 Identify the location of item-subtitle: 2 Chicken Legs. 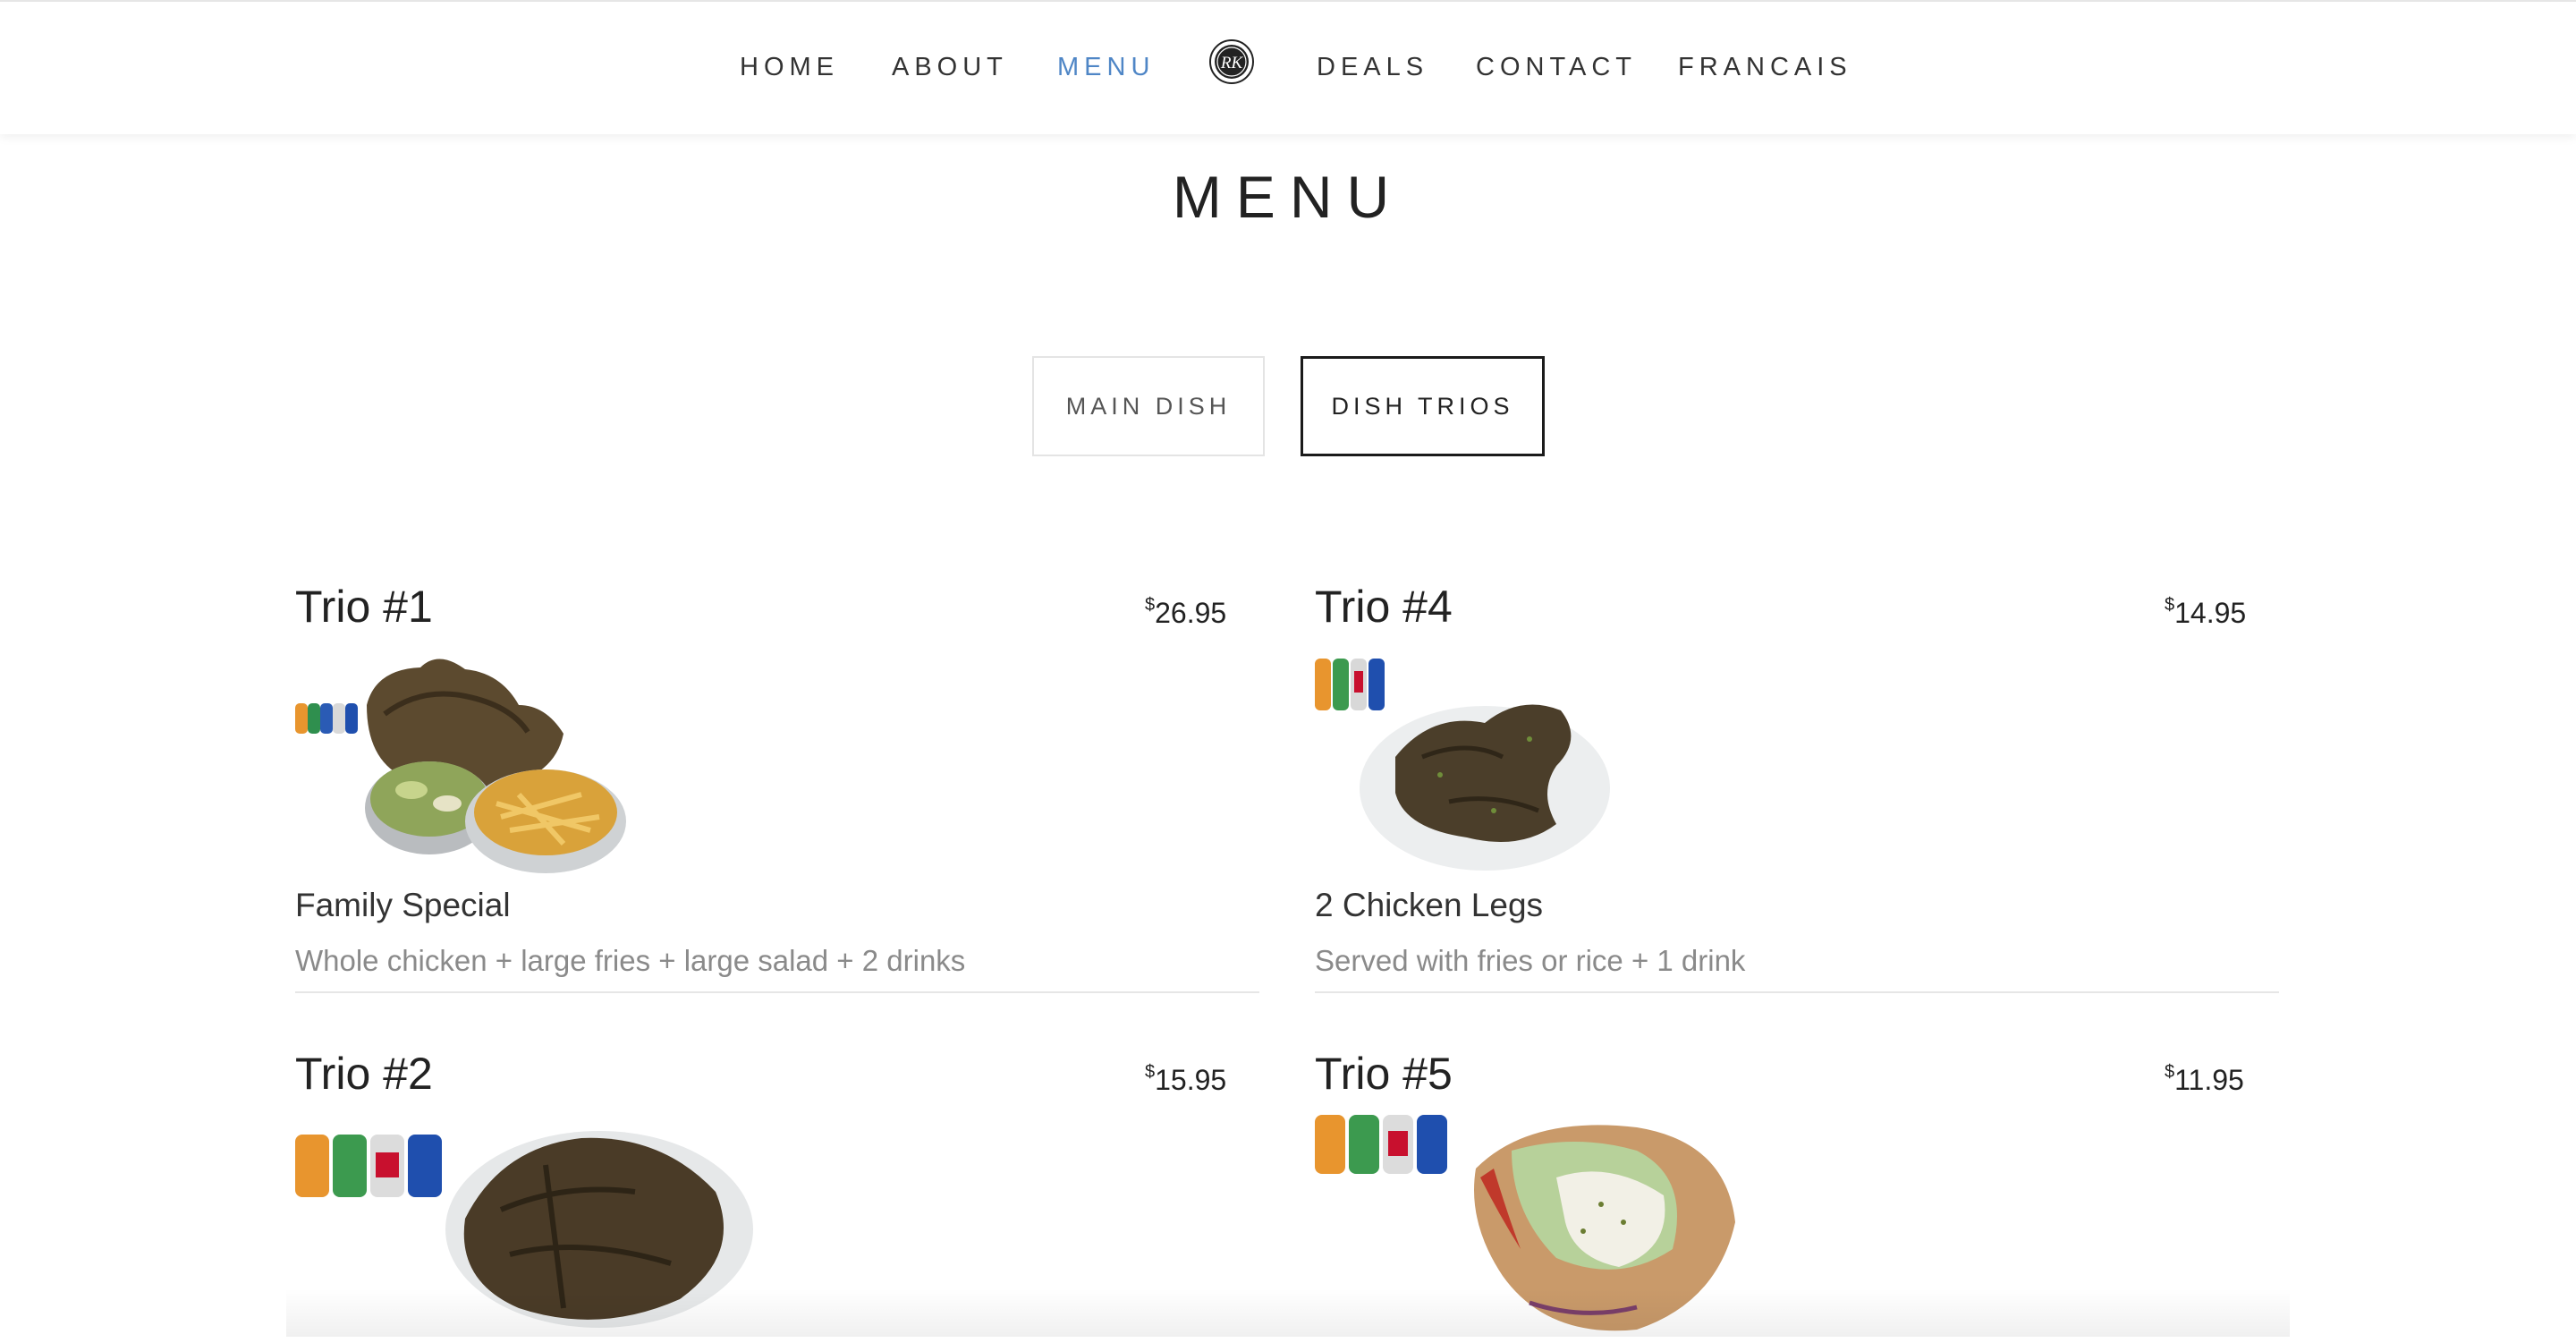
(1429, 905).